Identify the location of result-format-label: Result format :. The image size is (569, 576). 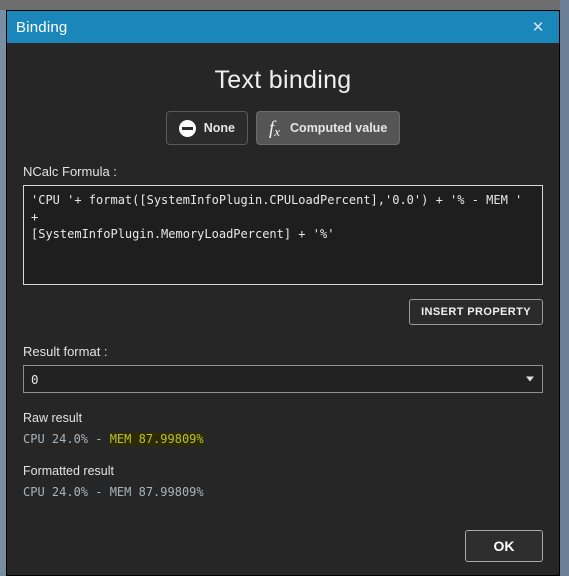
(65, 351).